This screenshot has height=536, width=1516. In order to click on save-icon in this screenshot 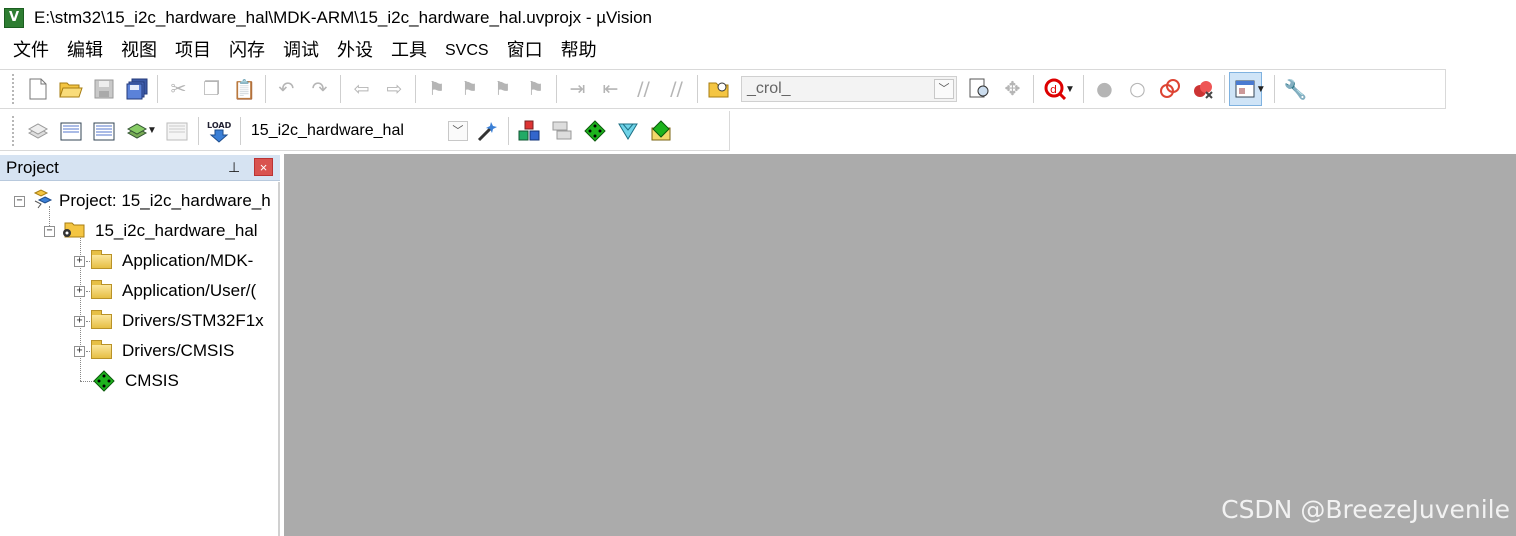, I will do `click(103, 89)`.